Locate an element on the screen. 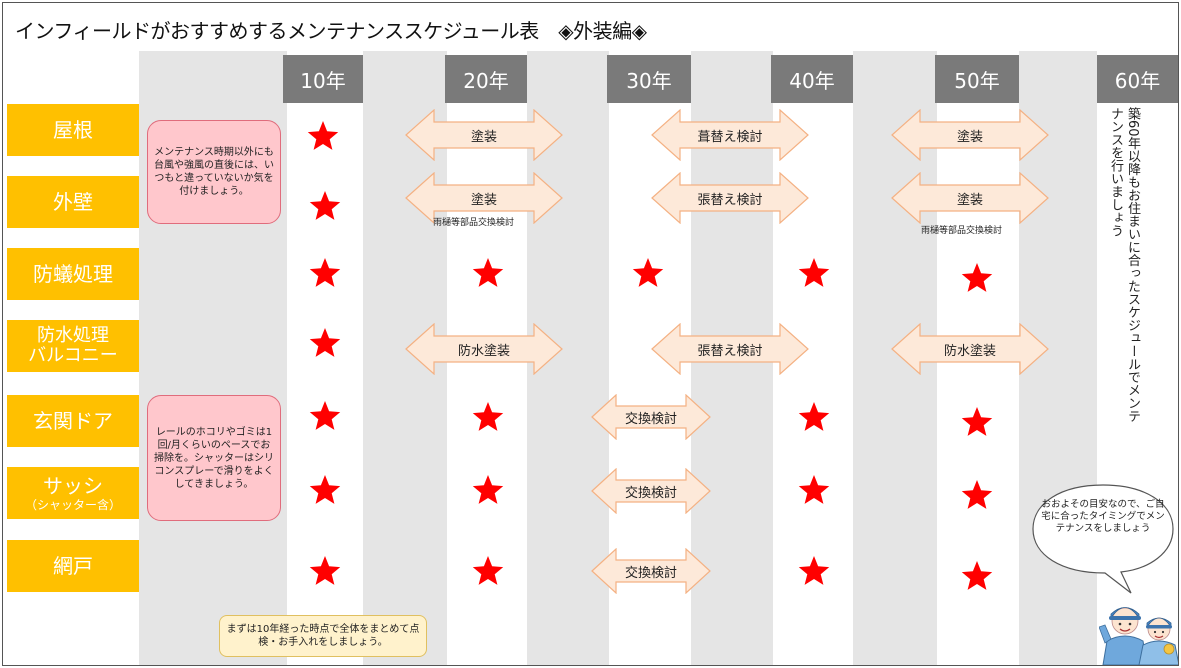 The height and width of the screenshot is (668, 1181). arrow-balcony-20: 防水塗装 is located at coordinates (484, 349).